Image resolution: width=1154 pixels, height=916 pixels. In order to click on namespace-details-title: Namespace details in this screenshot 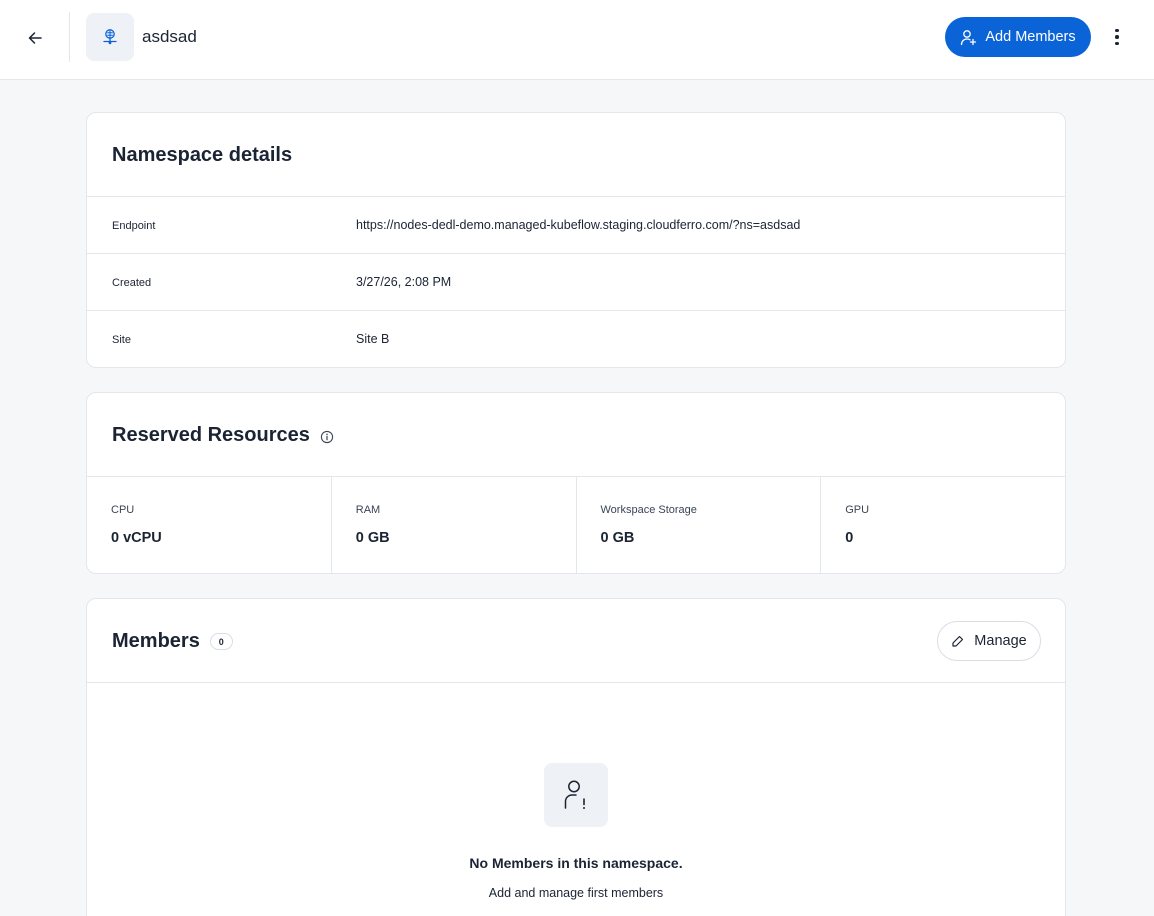, I will do `click(202, 155)`.